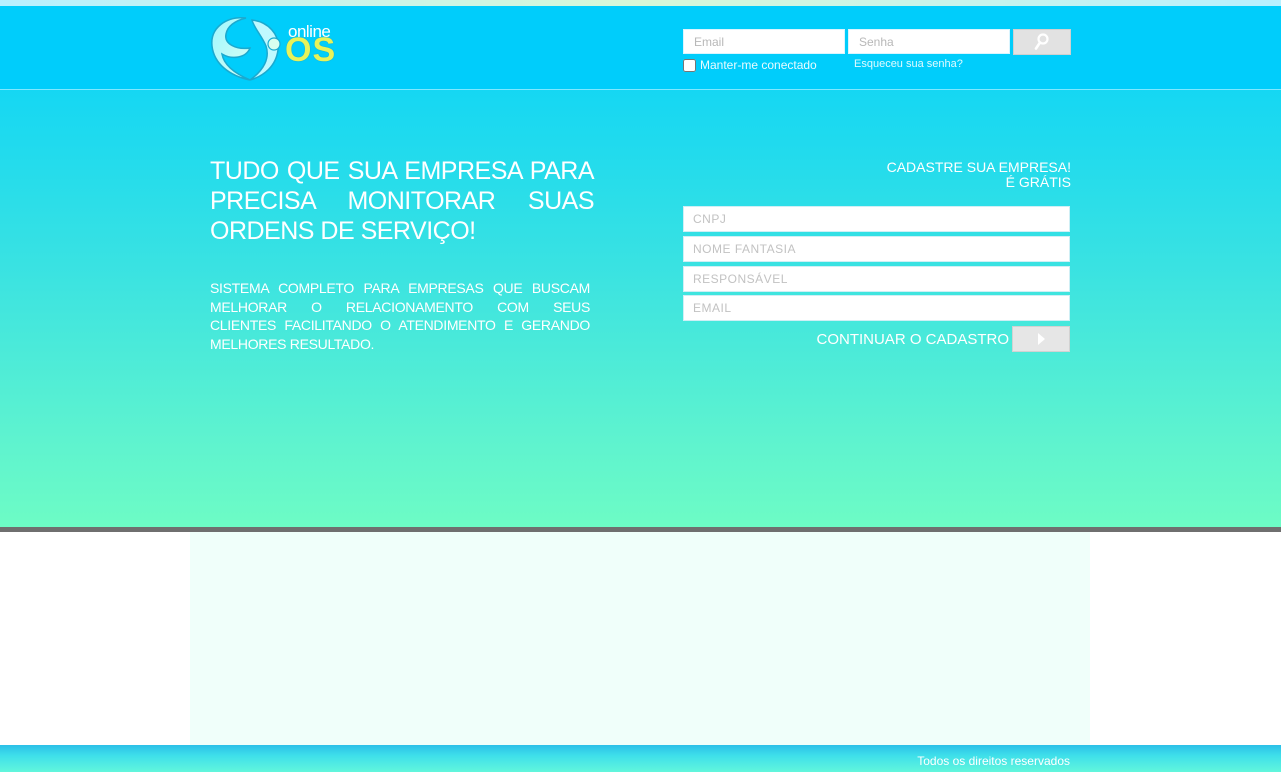 This screenshot has width=1281, height=772. I want to click on logo: online OS, so click(276, 49).